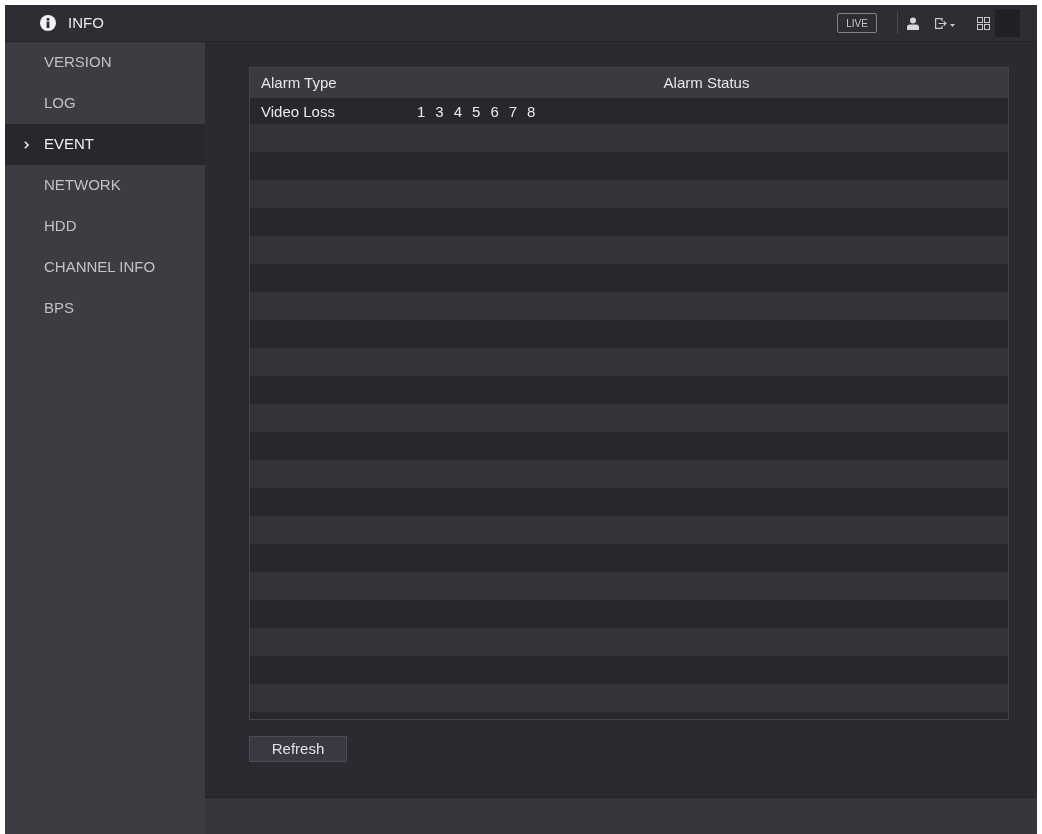  What do you see at coordinates (105, 62) in the screenshot?
I see `sidebar-item: VERSION` at bounding box center [105, 62].